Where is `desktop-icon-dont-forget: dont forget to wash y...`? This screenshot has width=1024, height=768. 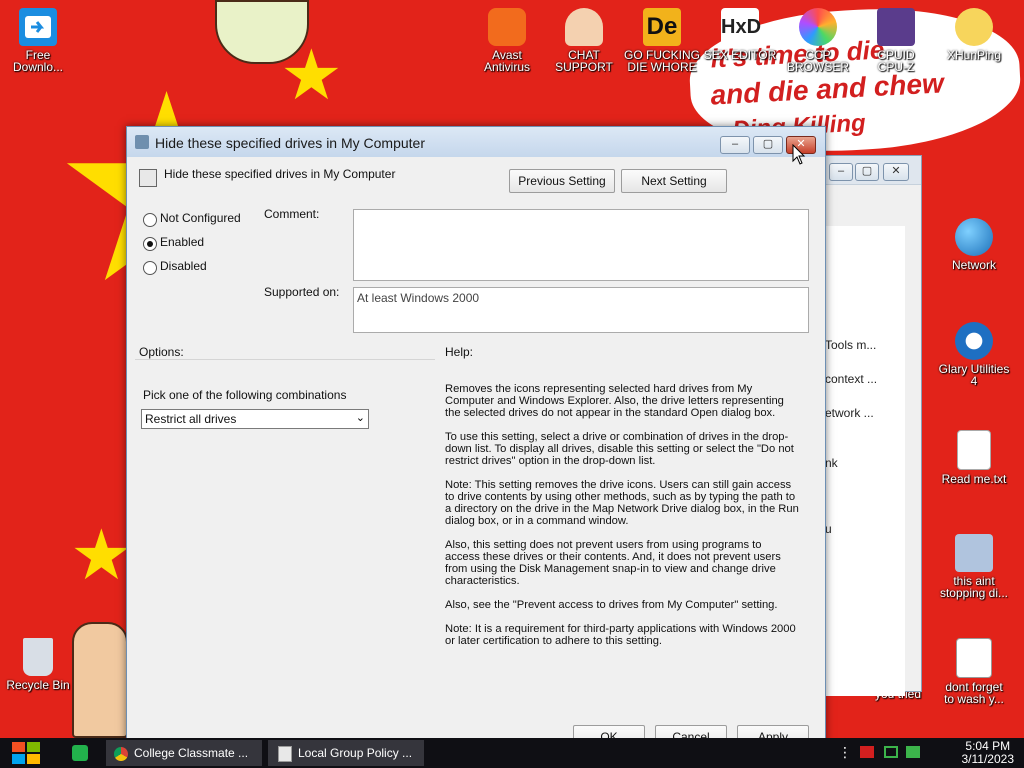
desktop-icon-dont-forget: dont forget to wash y... is located at coordinates (974, 671).